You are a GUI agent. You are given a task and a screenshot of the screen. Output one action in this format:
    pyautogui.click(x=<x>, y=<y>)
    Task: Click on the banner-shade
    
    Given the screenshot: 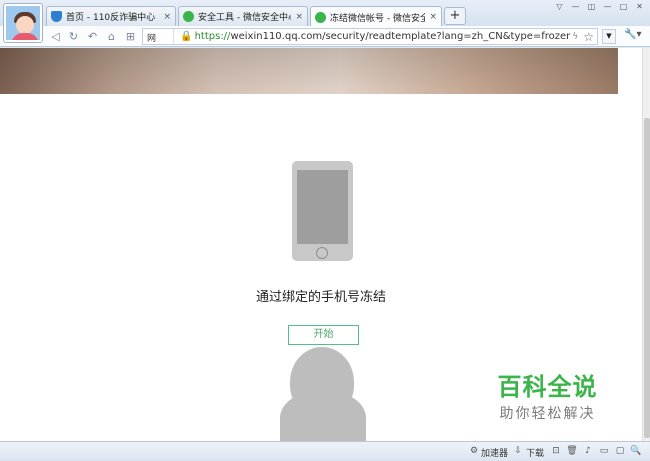 What is the action you would take?
    pyautogui.click(x=309, y=71)
    